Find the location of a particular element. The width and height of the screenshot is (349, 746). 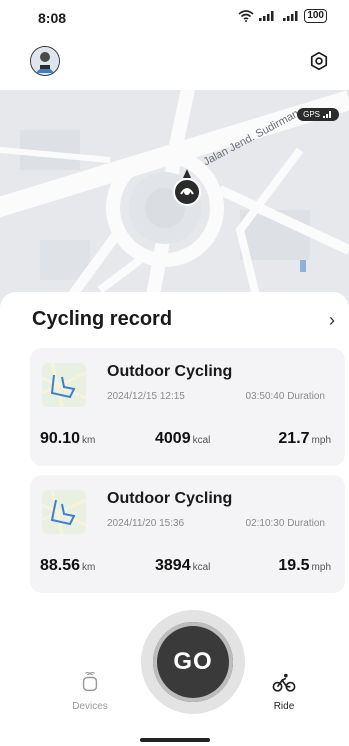

avatar-image is located at coordinates (45, 61).